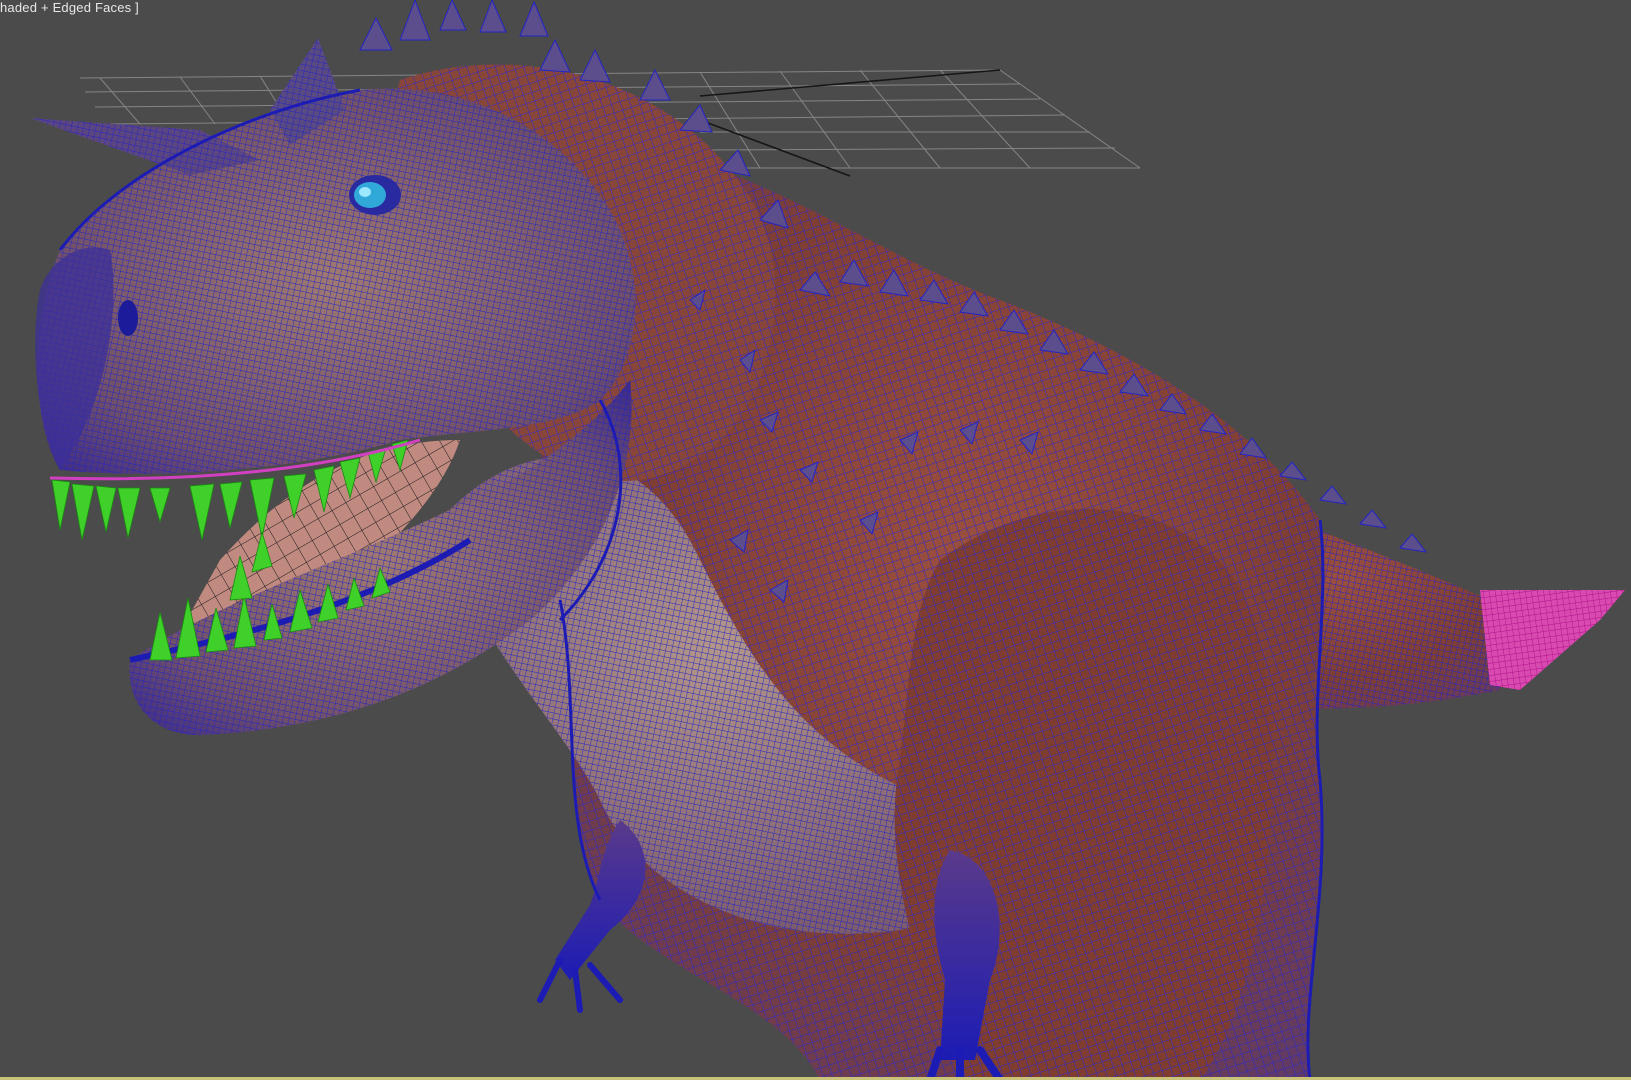 The image size is (1631, 1080). What do you see at coordinates (370, 195) in the screenshot?
I see `eye` at bounding box center [370, 195].